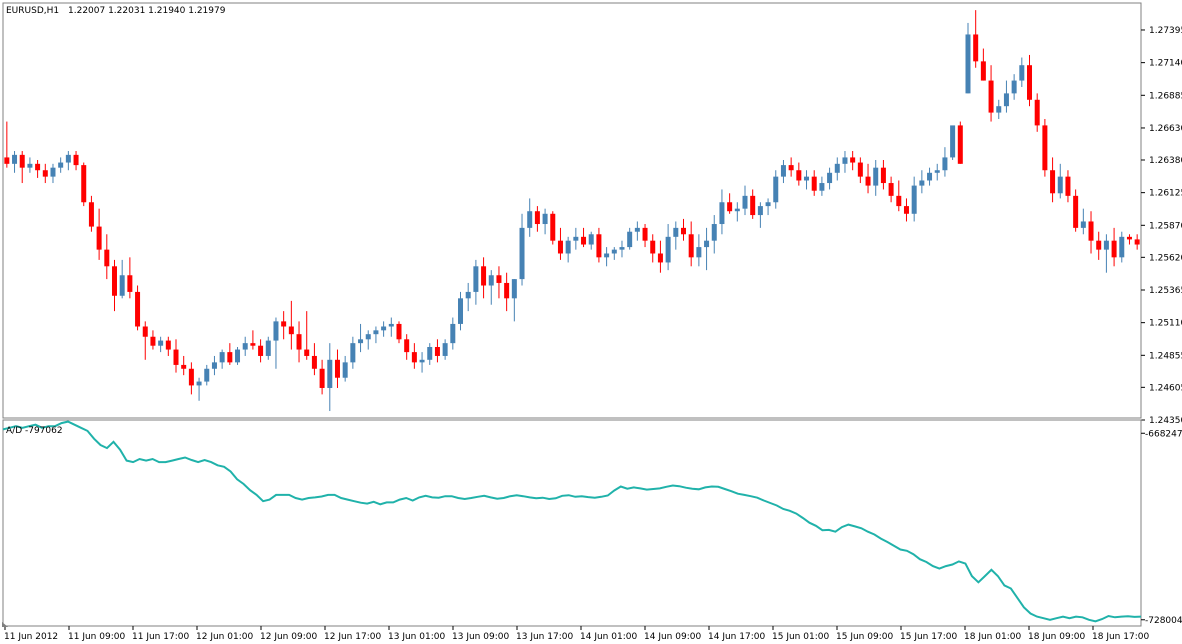 This screenshot has width=1182, height=644. Describe the element at coordinates (1120, 637) in the screenshot. I see `time-tick-label: 18 Jun 17:00` at that location.